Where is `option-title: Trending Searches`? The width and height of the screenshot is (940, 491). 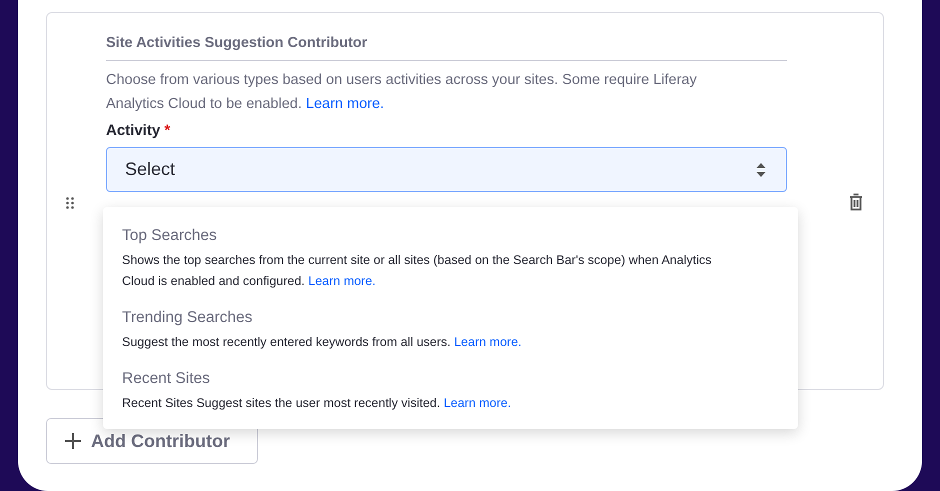
option-title: Trending Searches is located at coordinates (188, 318).